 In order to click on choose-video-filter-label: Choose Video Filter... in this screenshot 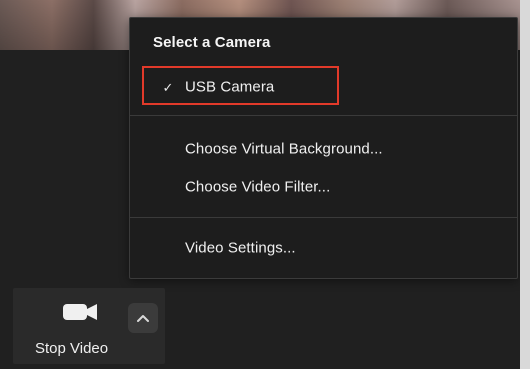, I will do `click(258, 187)`.